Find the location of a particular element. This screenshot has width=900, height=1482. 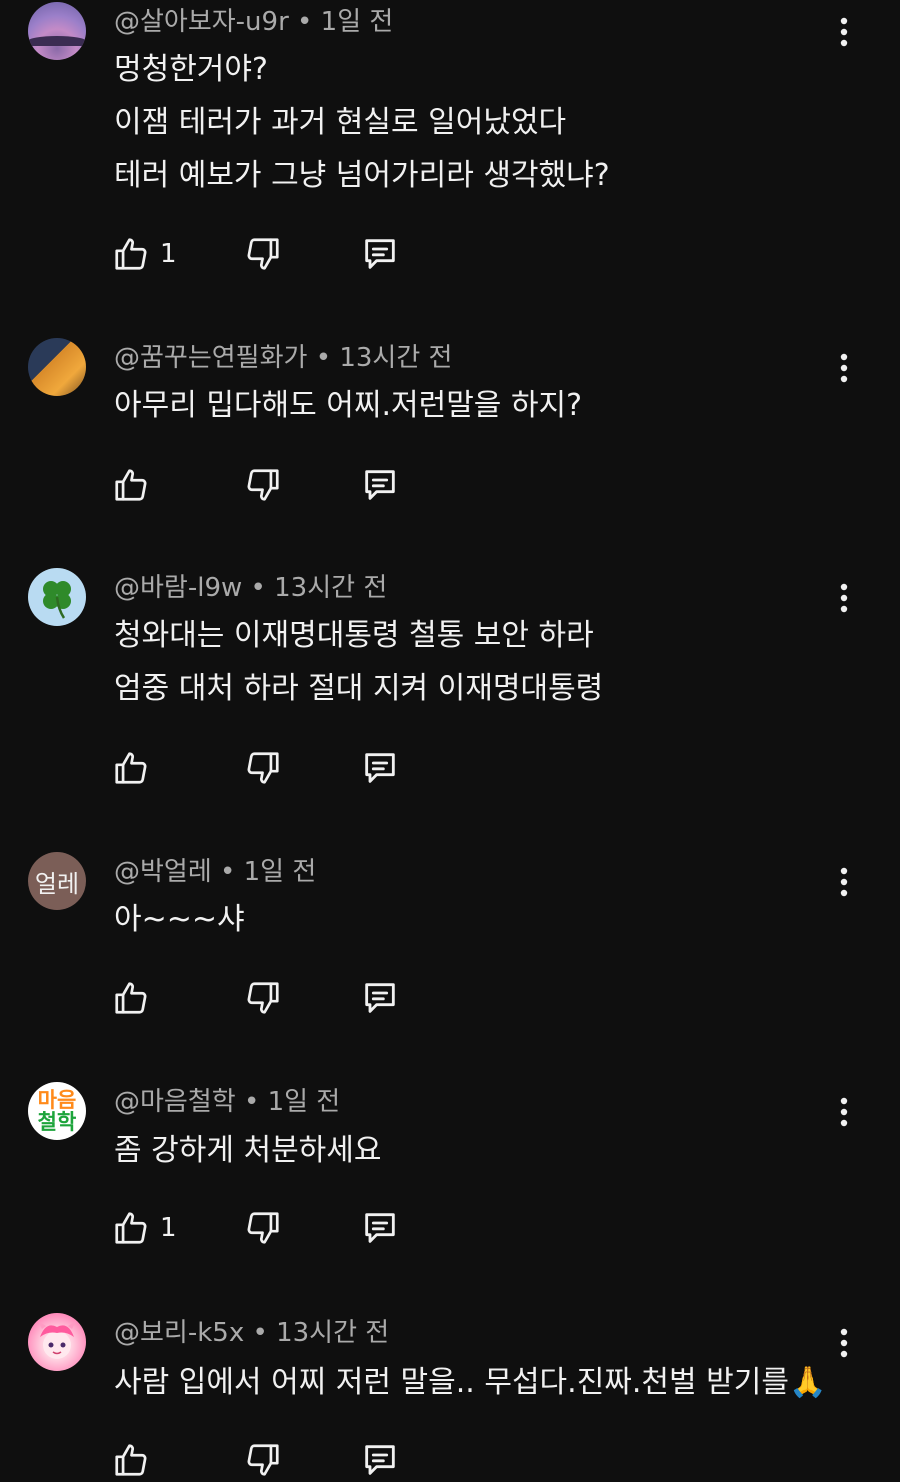

avatar-text: 철학 is located at coordinates (57, 1122).